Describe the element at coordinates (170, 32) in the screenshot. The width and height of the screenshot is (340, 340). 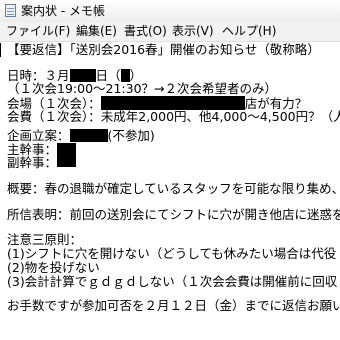
I see `menu-bar: ファイル(F) 編集(E) 書式(O) 表示(V) ヘルプ(H)` at that location.